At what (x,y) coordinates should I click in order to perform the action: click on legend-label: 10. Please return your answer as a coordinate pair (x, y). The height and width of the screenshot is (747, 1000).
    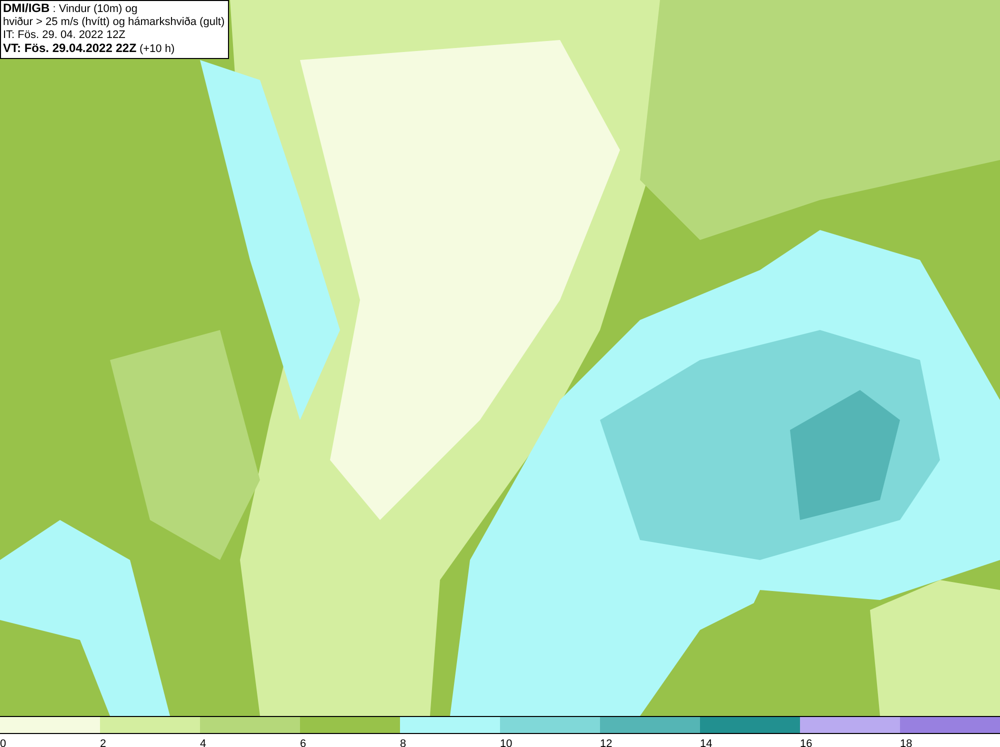
    Looking at the image, I should click on (506, 742).